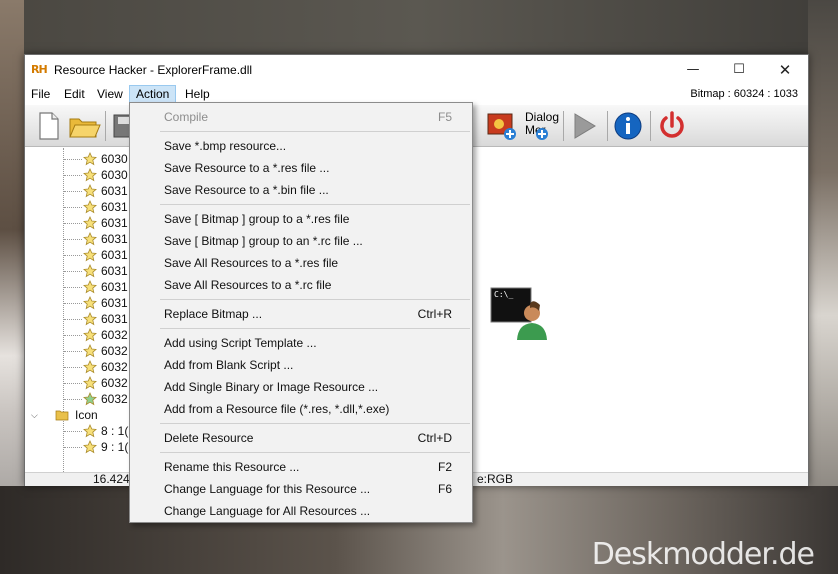  I want to click on menu-view: View, so click(110, 95).